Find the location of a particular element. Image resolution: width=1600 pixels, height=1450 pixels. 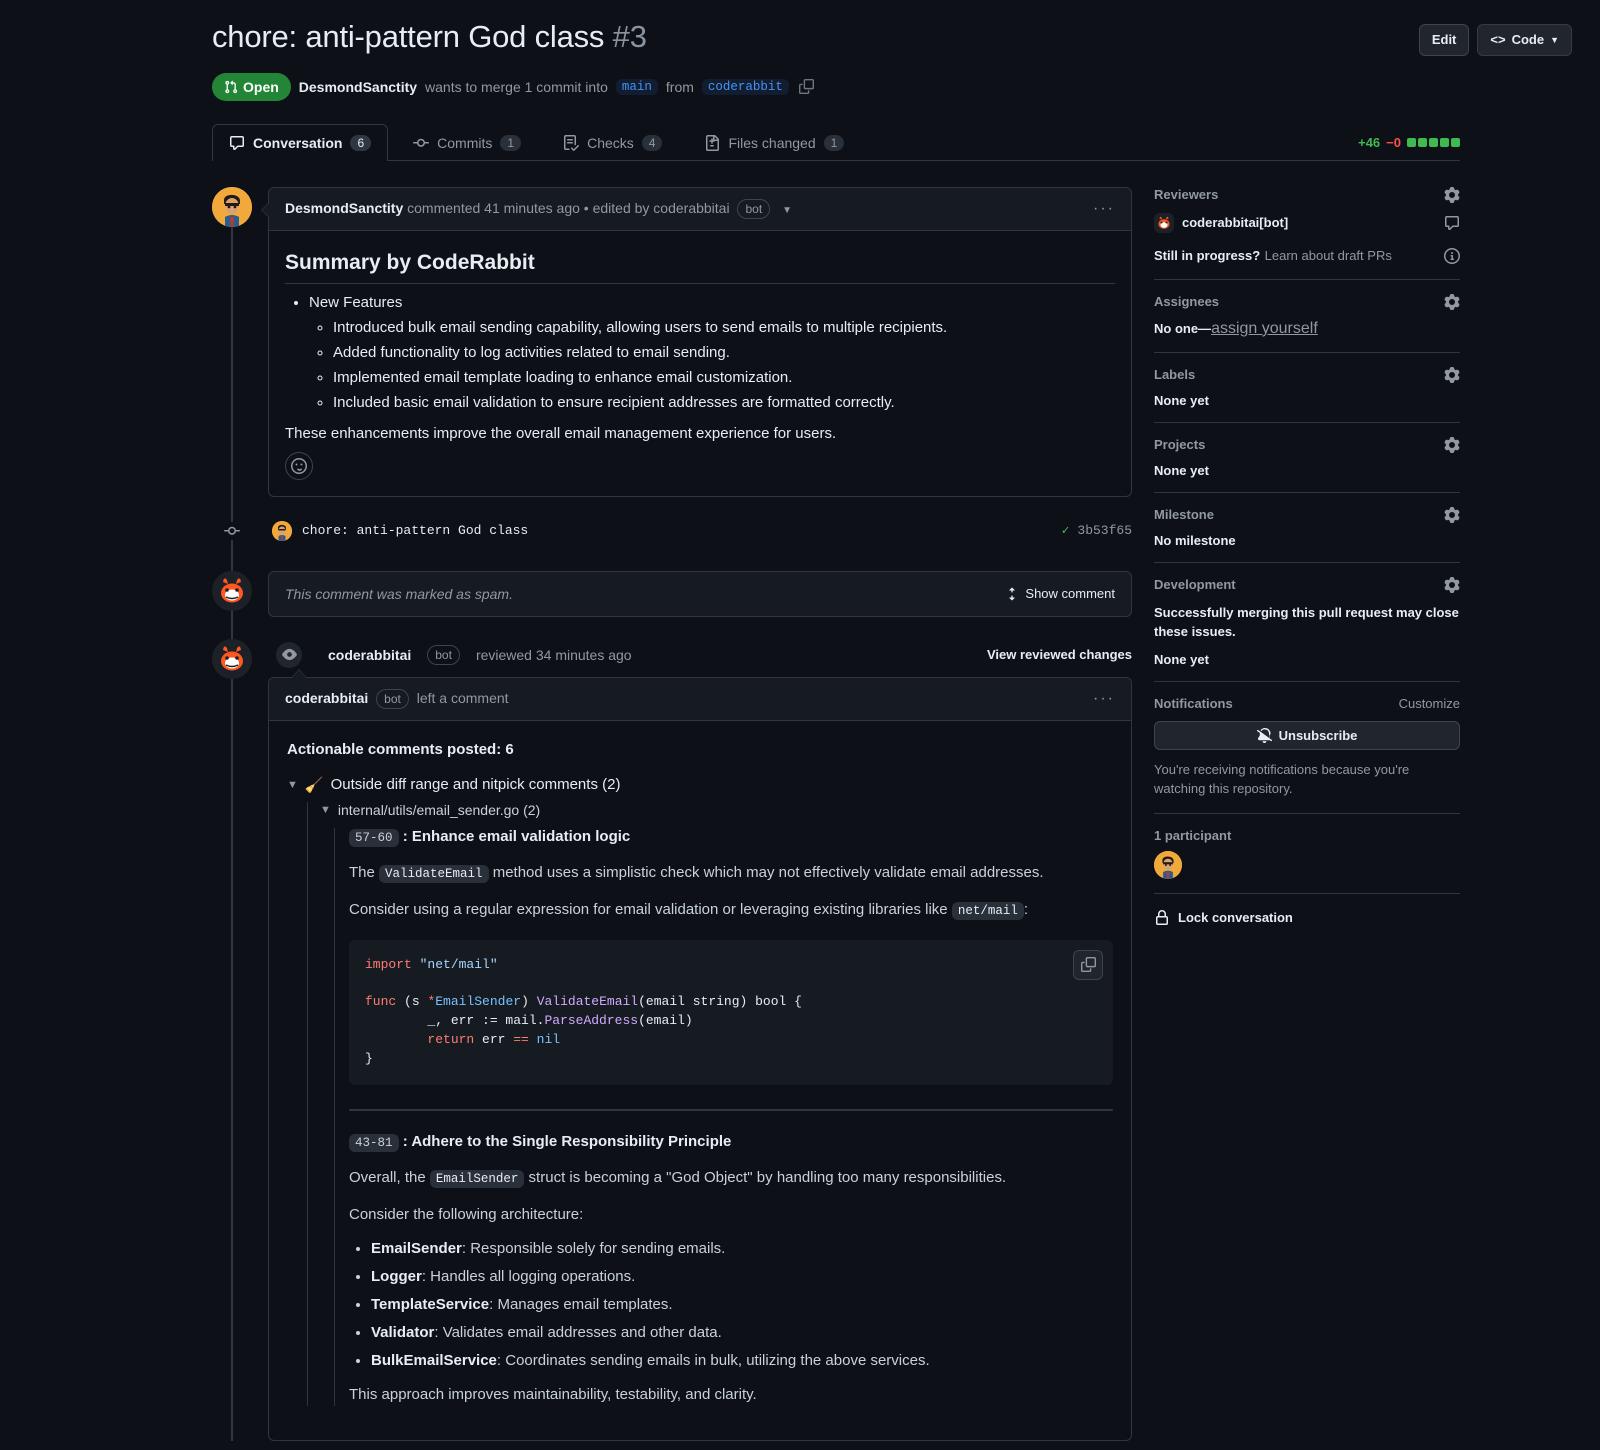

tab-conversation: Conversation 6 is located at coordinates (300, 142).